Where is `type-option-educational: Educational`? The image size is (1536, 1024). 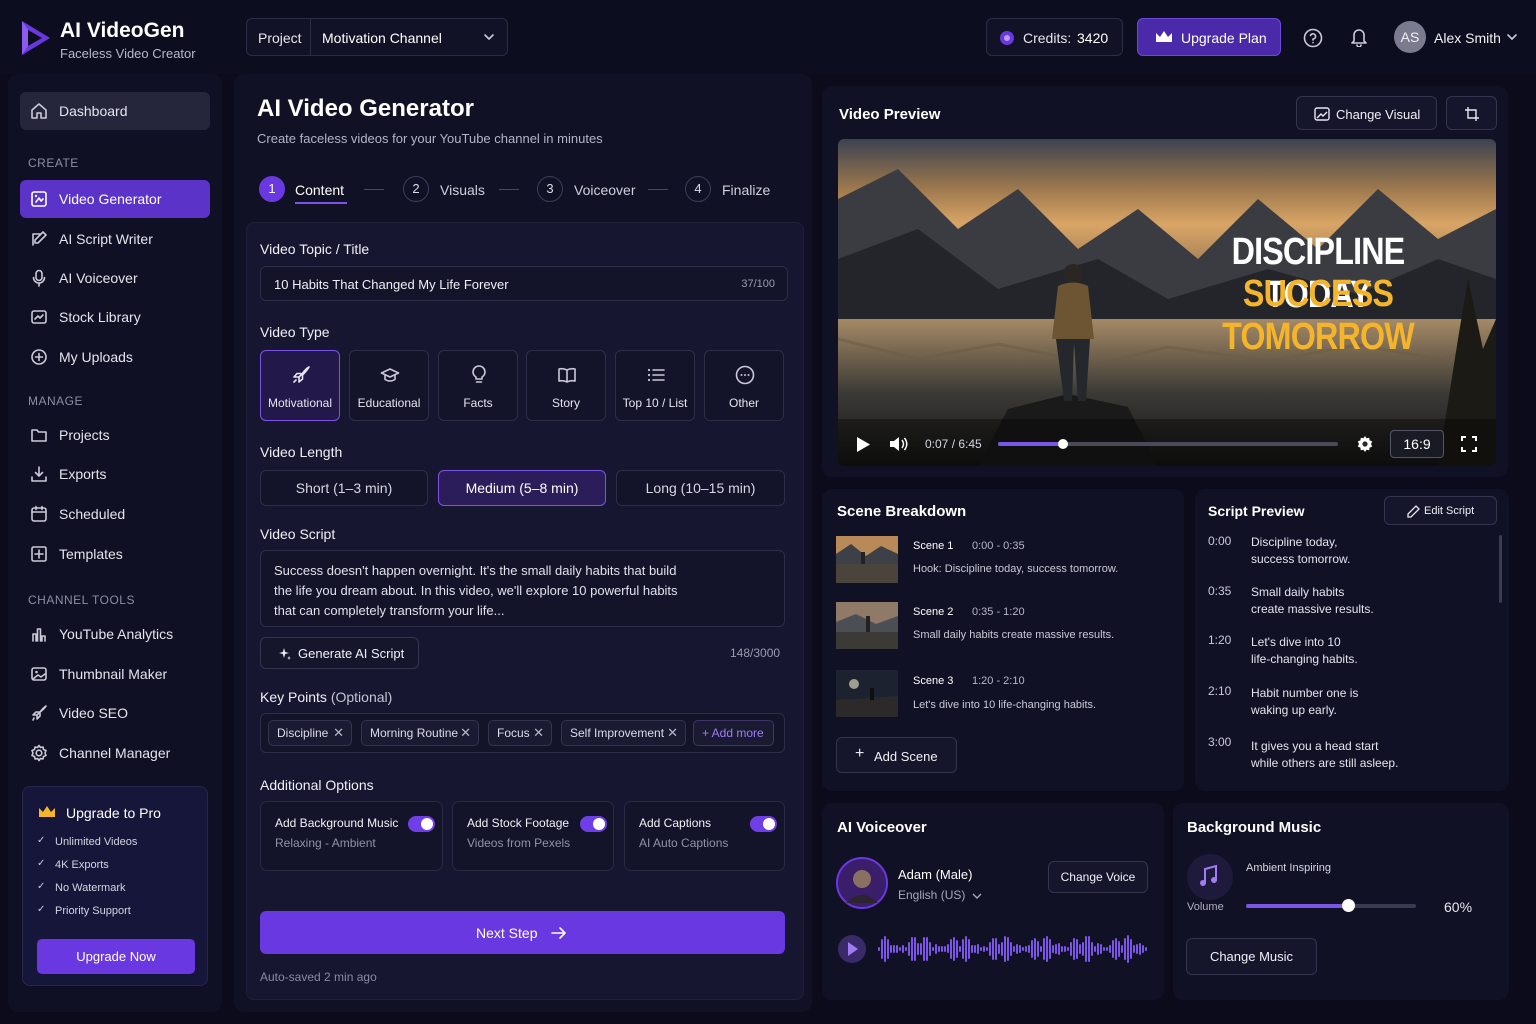
type-option-educational: Educational is located at coordinates (389, 385).